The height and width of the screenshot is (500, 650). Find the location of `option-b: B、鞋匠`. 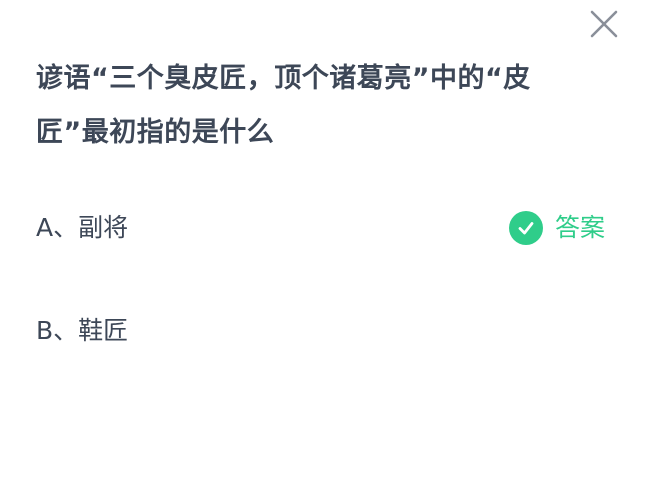

option-b: B、鞋匠 is located at coordinates (336, 331).